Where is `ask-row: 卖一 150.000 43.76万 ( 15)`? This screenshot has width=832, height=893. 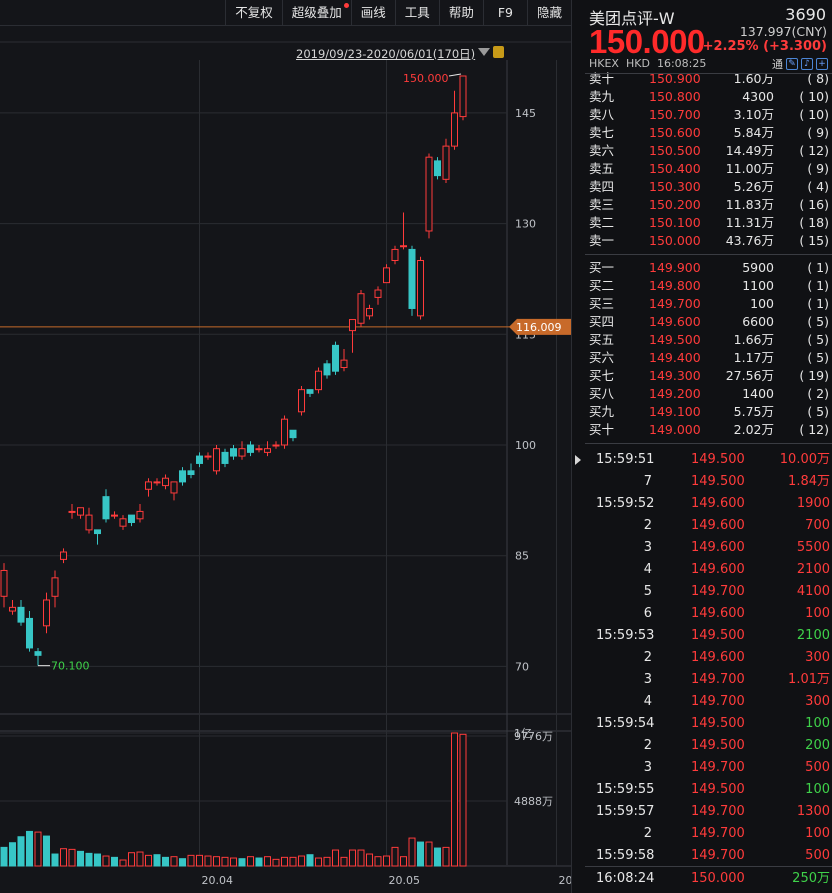 ask-row: 卖一 150.000 43.76万 ( 15) is located at coordinates (709, 241).